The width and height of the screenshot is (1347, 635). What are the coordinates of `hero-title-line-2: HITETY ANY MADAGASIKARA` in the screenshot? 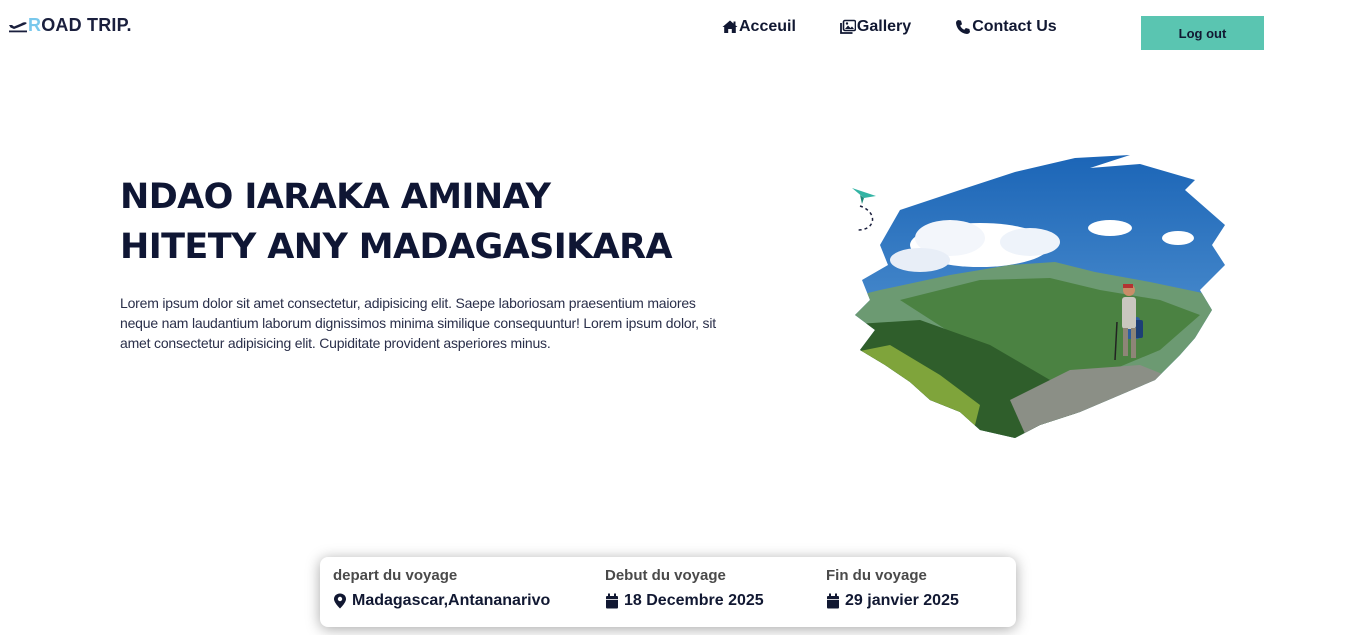 It's located at (396, 247).